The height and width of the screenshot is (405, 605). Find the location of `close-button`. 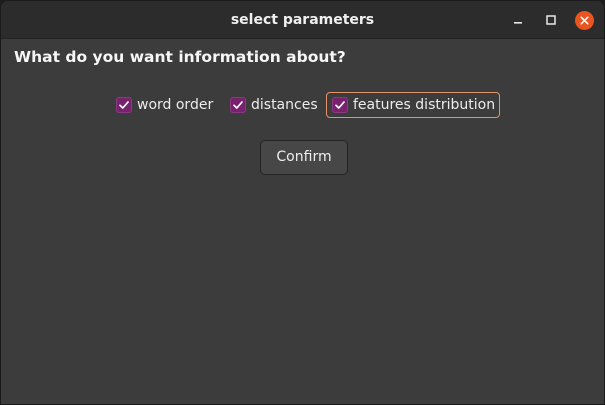

close-button is located at coordinates (584, 20).